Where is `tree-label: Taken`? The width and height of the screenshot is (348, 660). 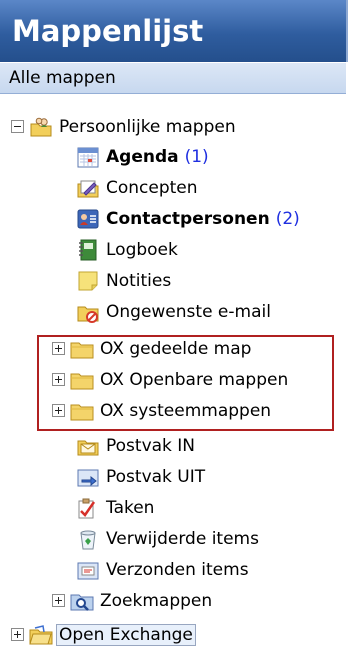
tree-label: Taken is located at coordinates (130, 507).